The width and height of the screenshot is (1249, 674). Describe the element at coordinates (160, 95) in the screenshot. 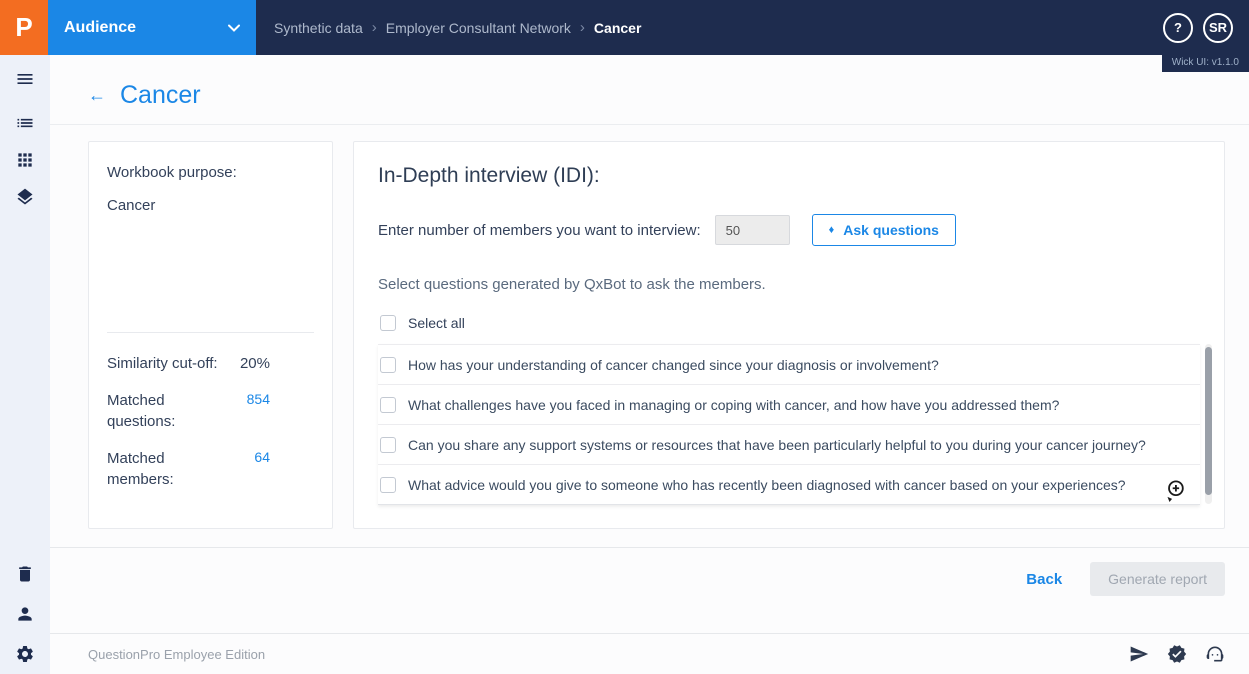

I see `page-title-text: Cancer` at that location.